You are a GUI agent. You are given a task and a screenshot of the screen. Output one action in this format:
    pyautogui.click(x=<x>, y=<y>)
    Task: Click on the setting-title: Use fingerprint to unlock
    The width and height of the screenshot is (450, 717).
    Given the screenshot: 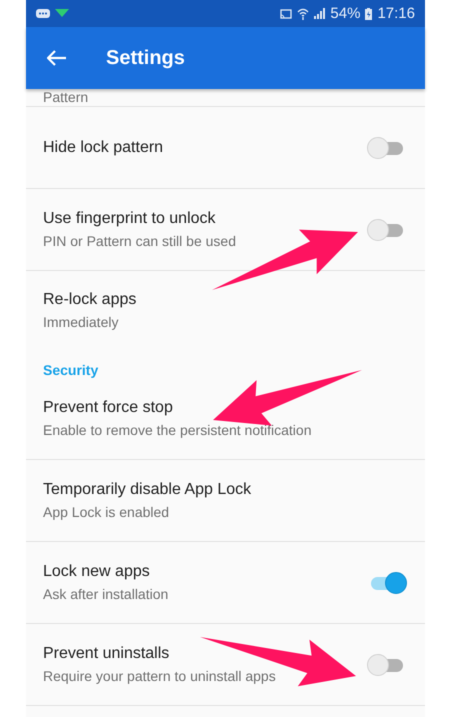 What is the action you would take?
    pyautogui.click(x=130, y=219)
    